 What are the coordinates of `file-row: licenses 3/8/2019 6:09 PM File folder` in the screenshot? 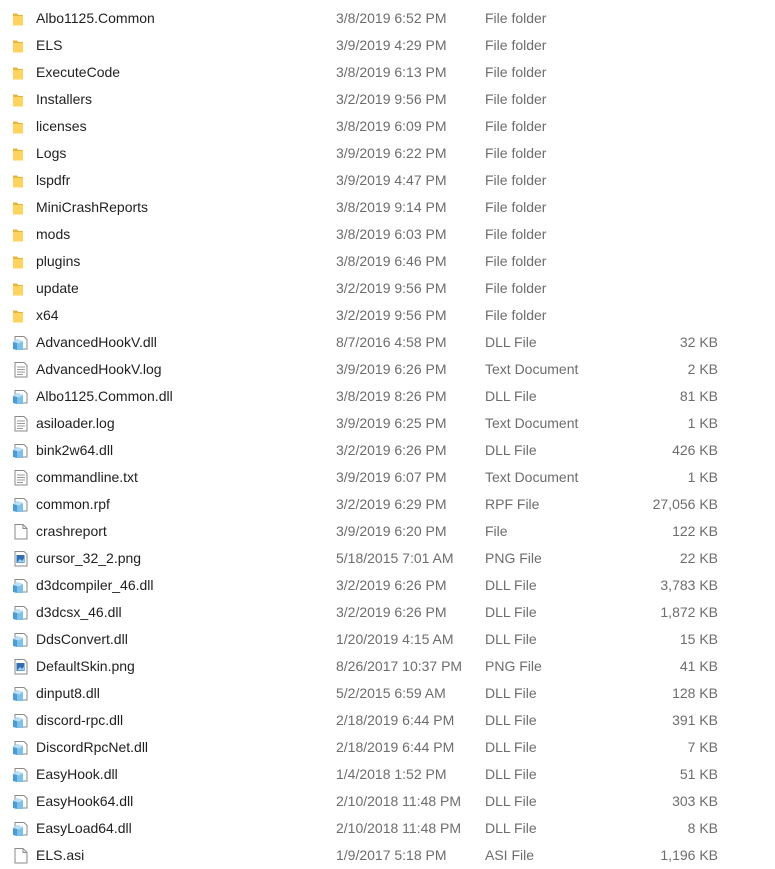 It's located at (387, 126).